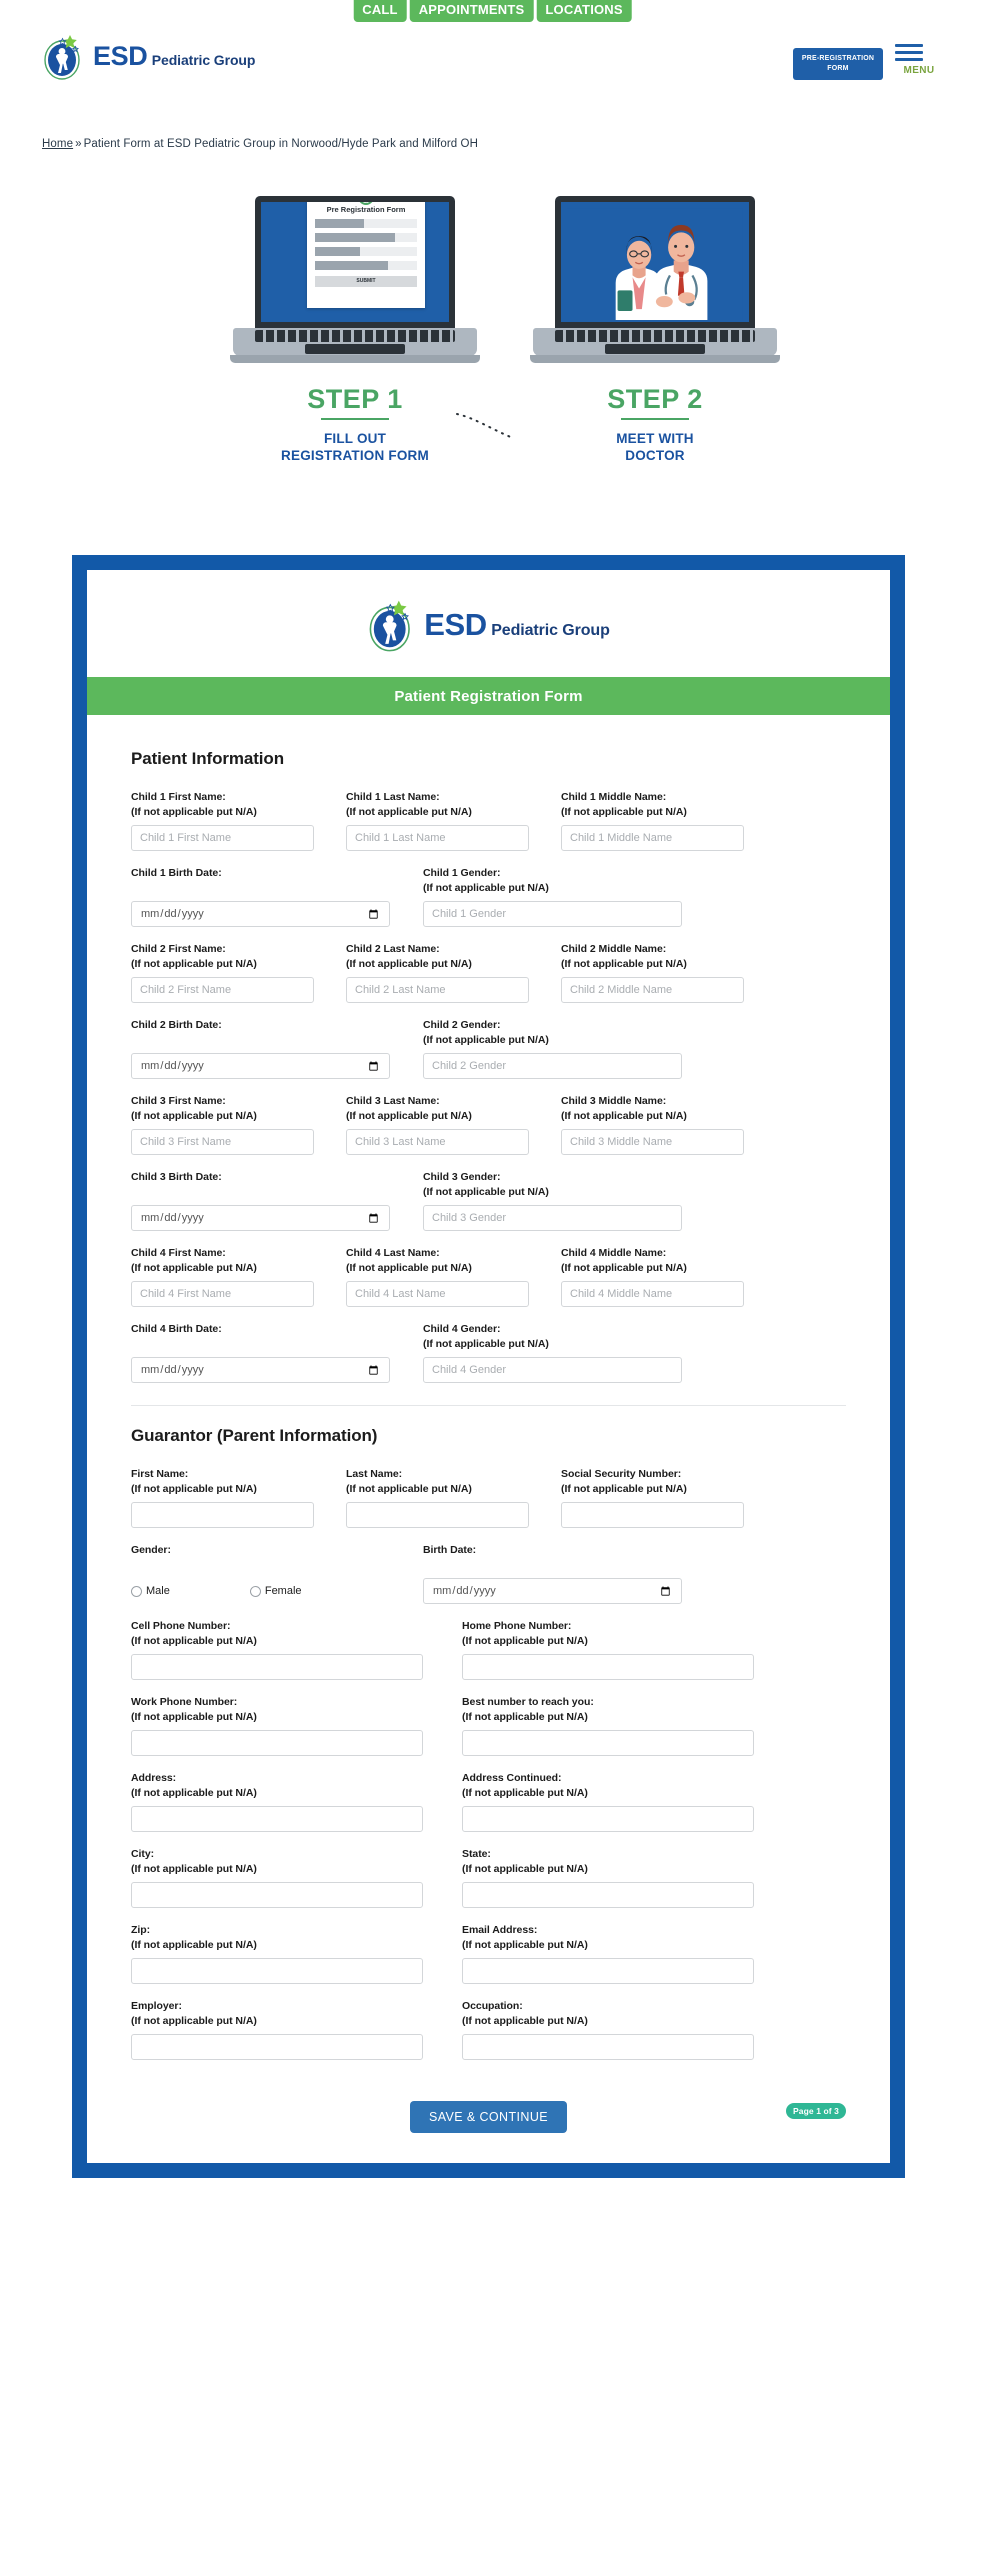  Describe the element at coordinates (652, 1294) in the screenshot. I see `child-4-middle-name-input` at that location.